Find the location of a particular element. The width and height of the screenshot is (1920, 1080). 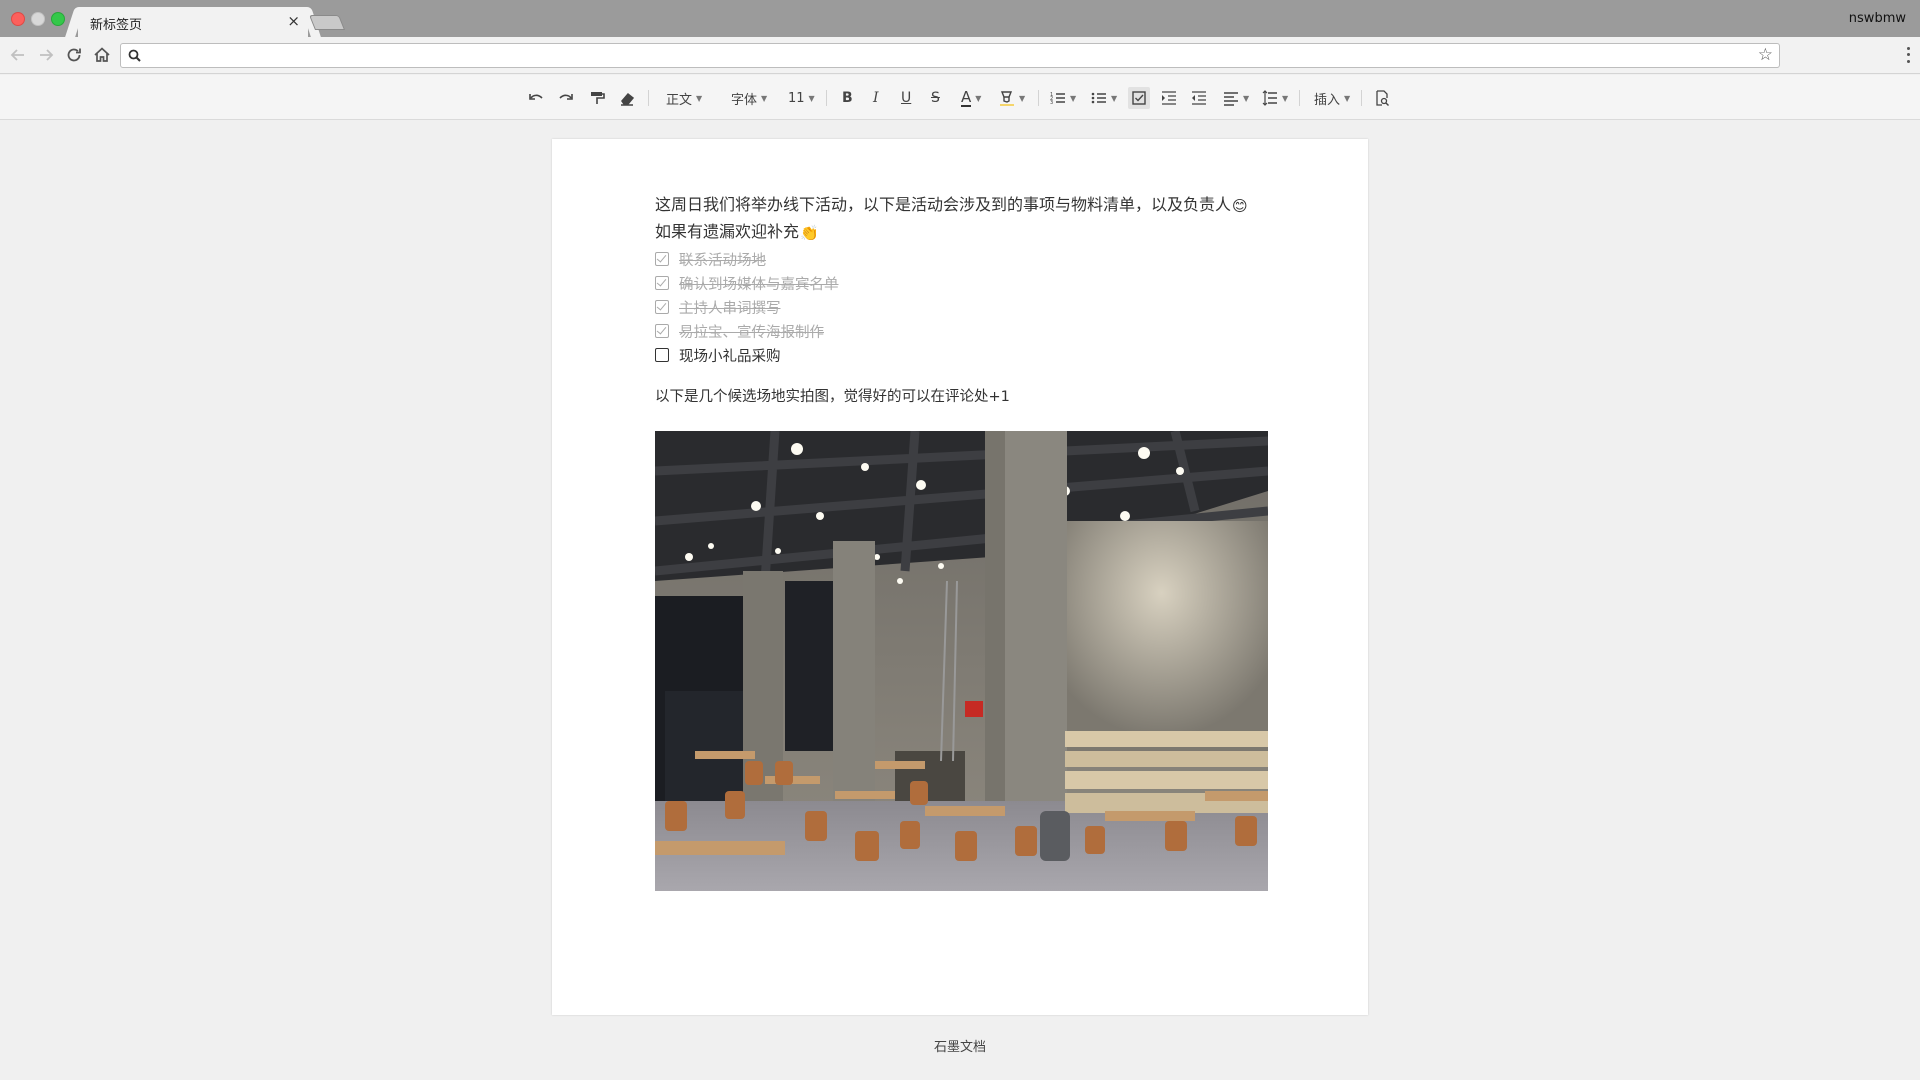

navigation-bar: ☆ is located at coordinates (960, 55).